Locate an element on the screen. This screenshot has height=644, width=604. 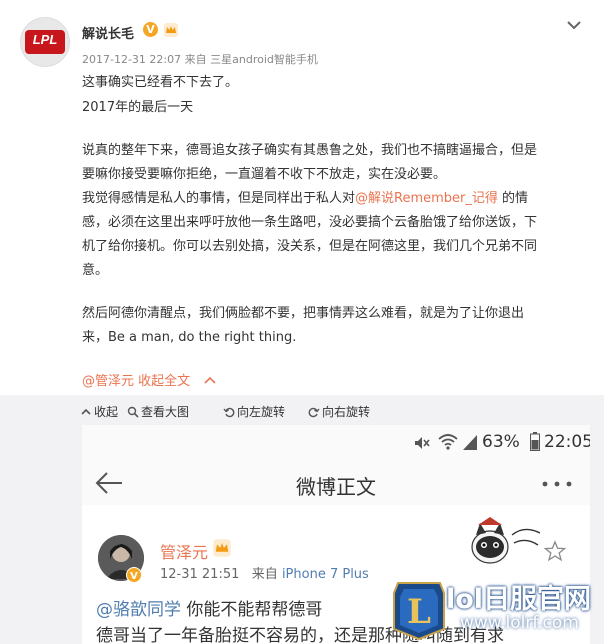
site-watermark: L lol日服官网 www.lolrf.com is located at coordinates (495, 609).